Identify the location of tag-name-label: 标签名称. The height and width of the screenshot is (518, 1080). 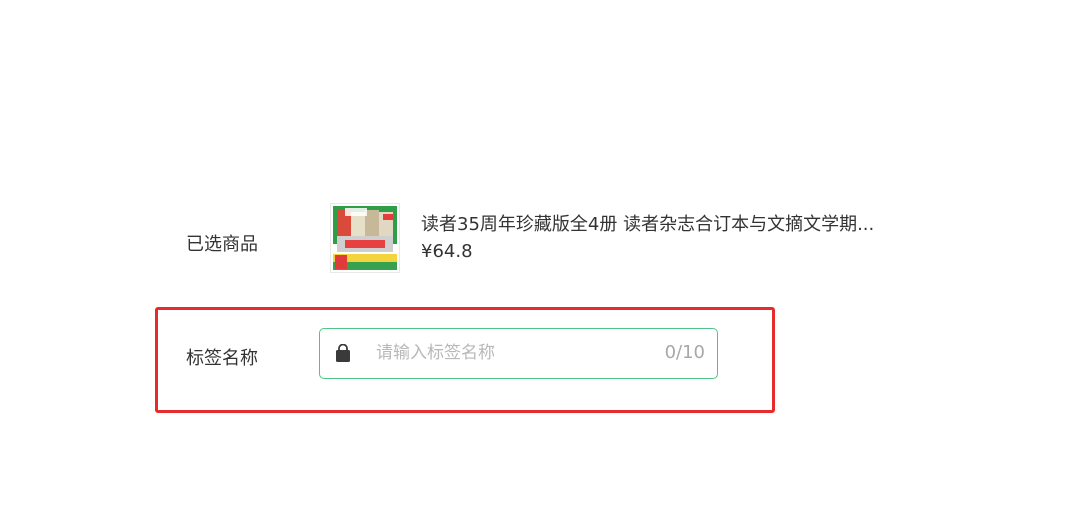
(222, 358).